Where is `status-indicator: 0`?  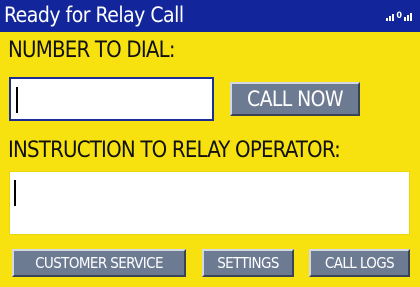
status-indicator: 0 is located at coordinates (399, 16).